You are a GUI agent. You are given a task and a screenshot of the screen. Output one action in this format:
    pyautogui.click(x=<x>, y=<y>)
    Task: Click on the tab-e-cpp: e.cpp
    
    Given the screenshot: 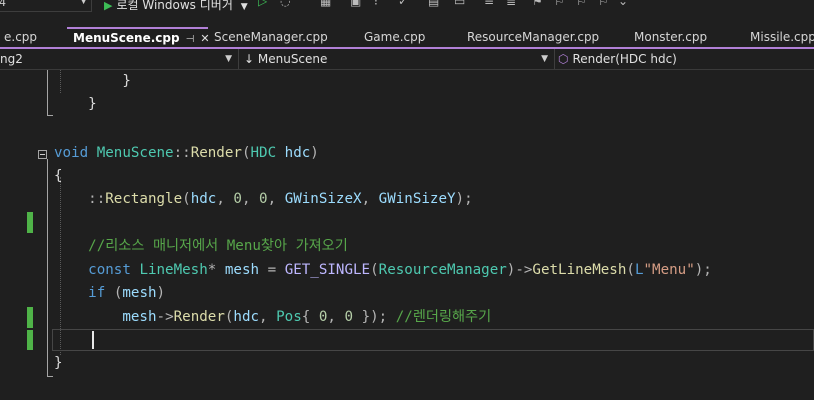 What is the action you would take?
    pyautogui.click(x=34, y=37)
    